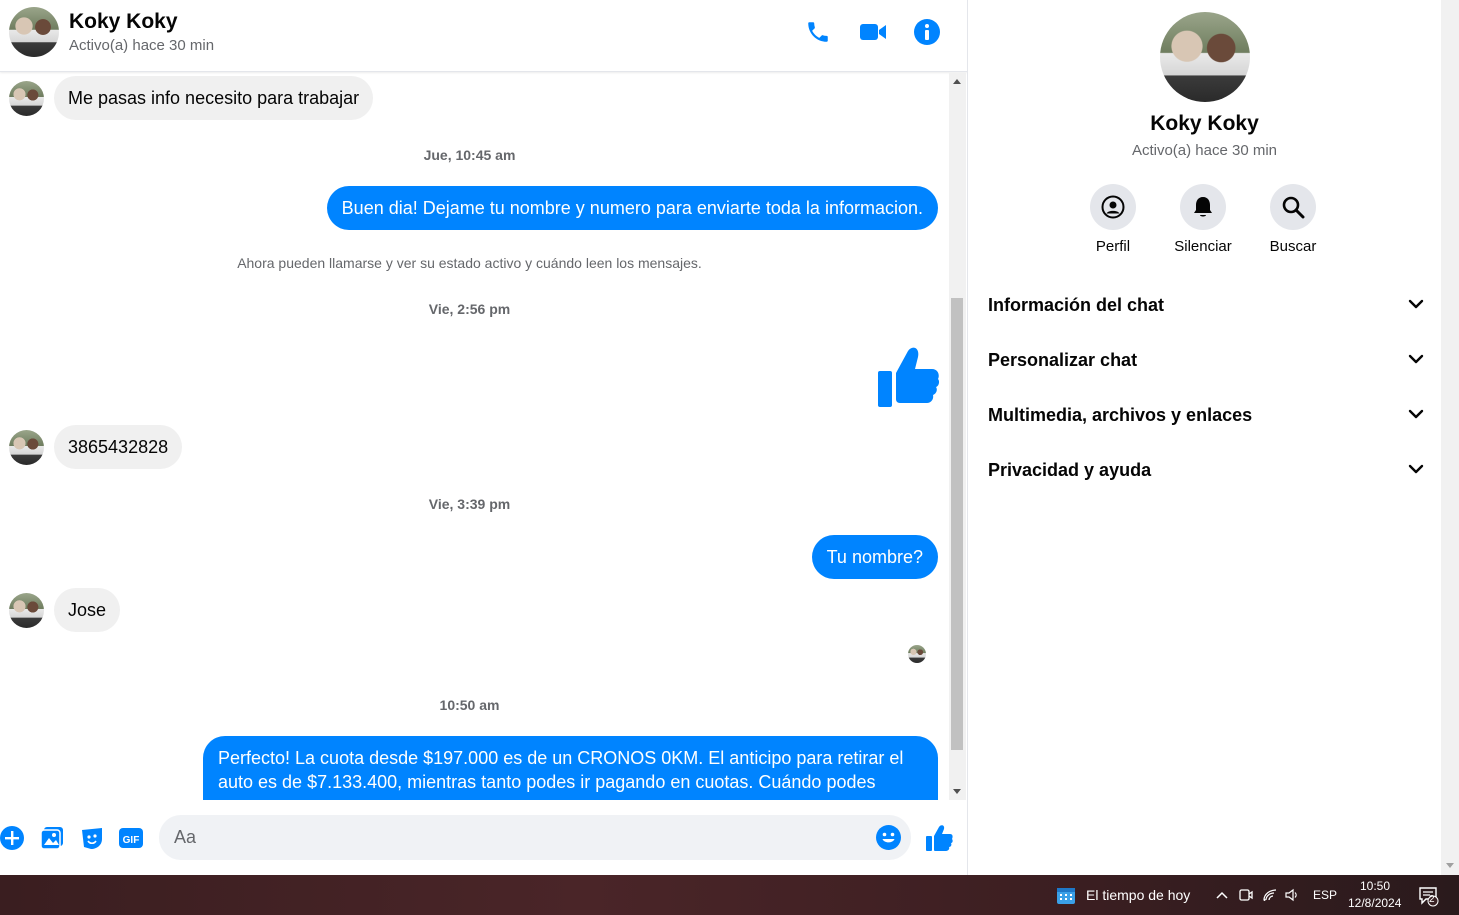  I want to click on profile-name: Koky Koky, so click(1204, 123).